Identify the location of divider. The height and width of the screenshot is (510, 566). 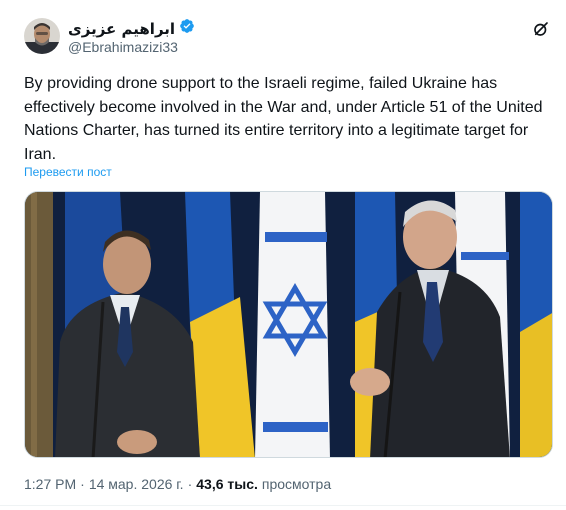
(283, 505).